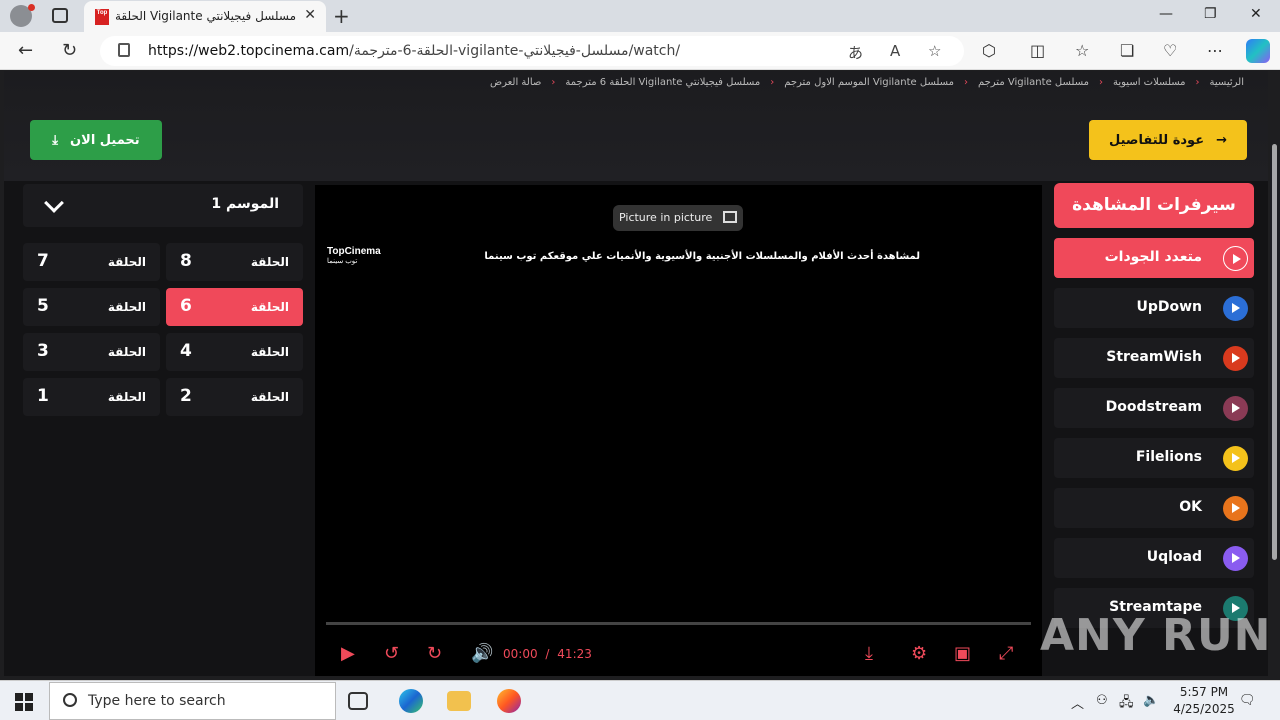 The height and width of the screenshot is (720, 1280). I want to click on episode-6: 6 الحلقة, so click(234, 307).